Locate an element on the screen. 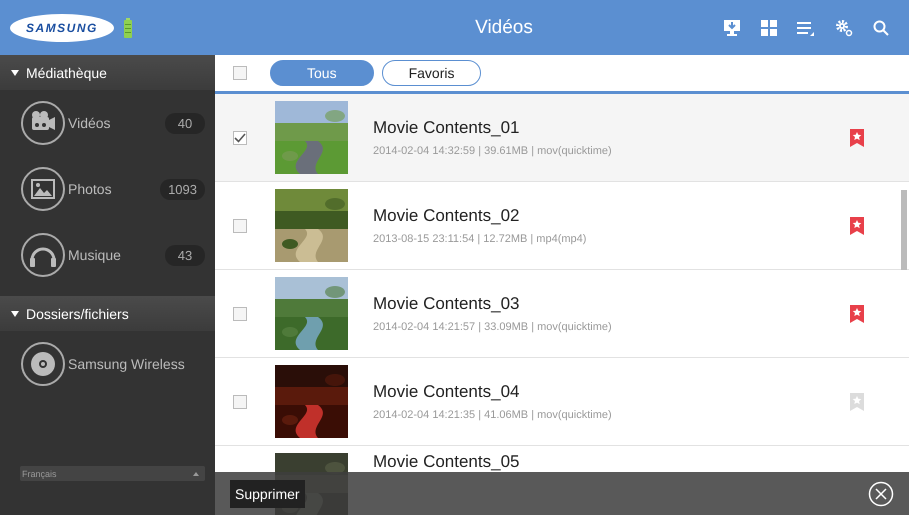 Image resolution: width=909 pixels, height=515 pixels. caret-icon is located at coordinates (196, 474).